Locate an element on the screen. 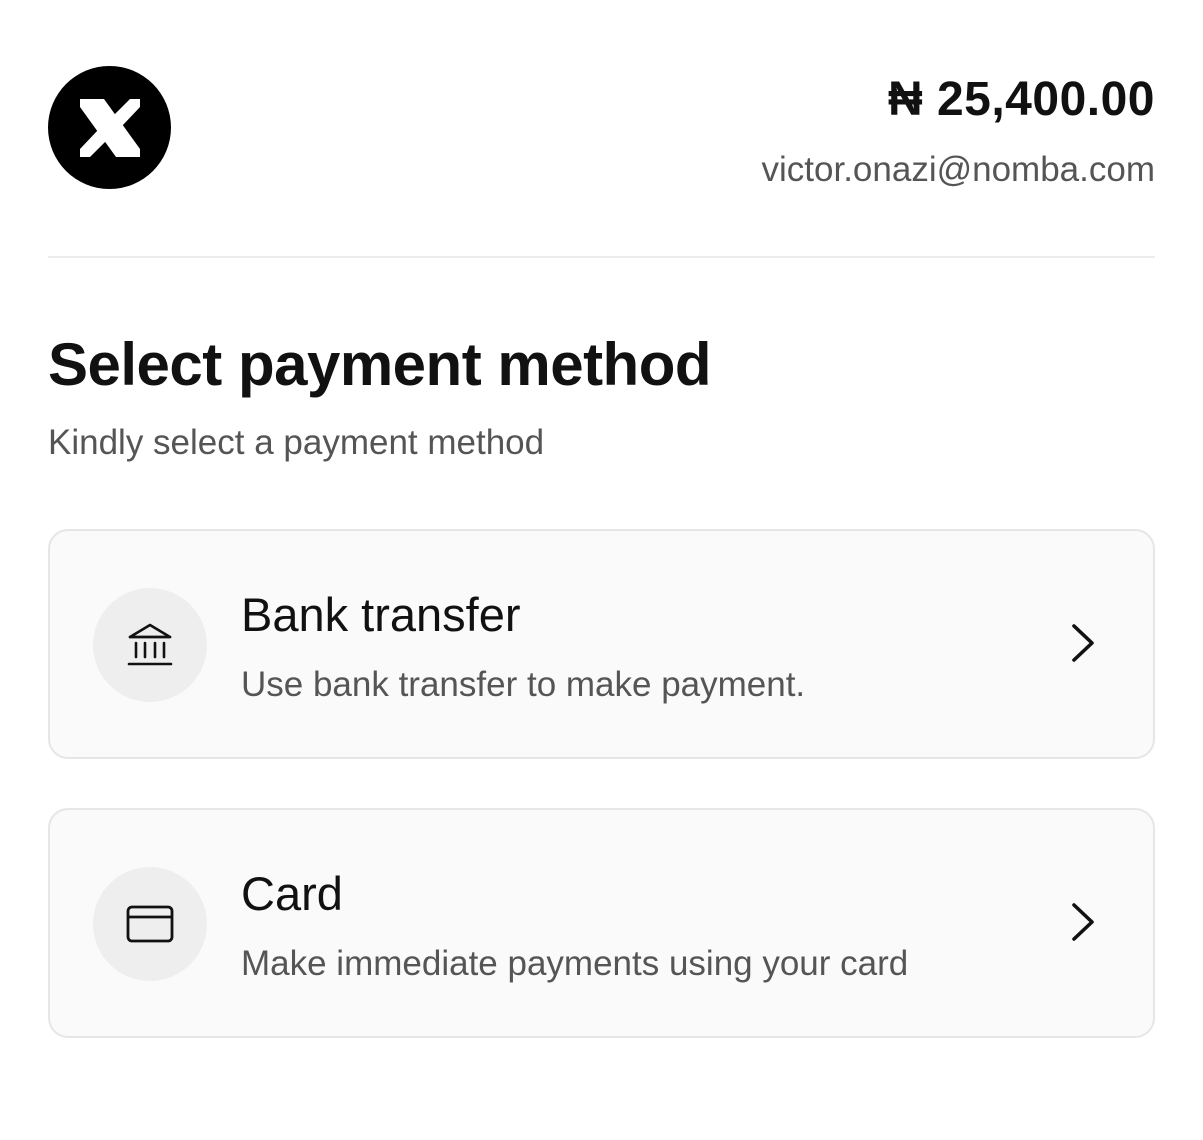  payment-amount: ₦ 25,400.00 is located at coordinates (1021, 99).